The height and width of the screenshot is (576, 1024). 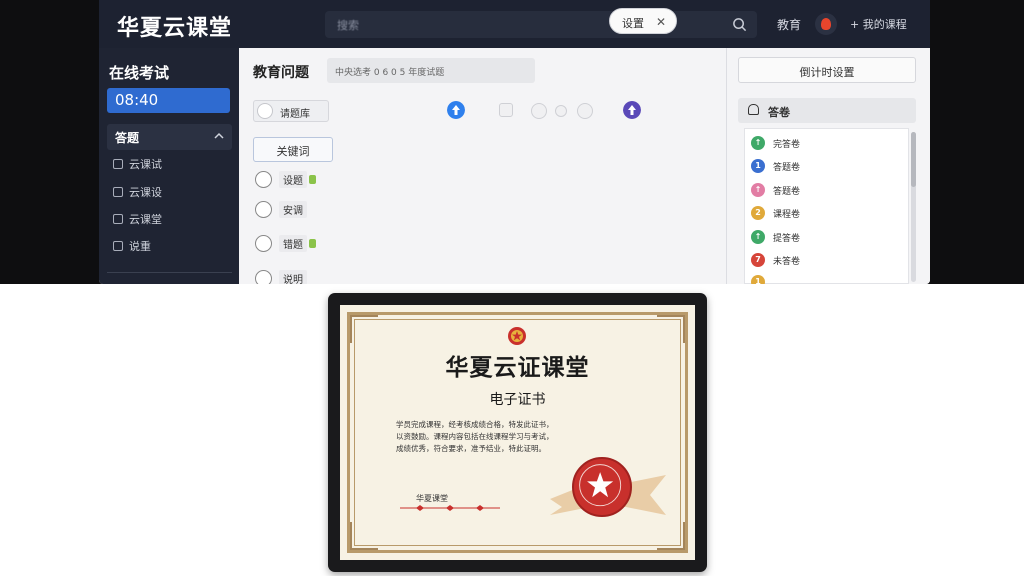 I want to click on list-item: ↑ 提答卷, so click(x=775, y=237).